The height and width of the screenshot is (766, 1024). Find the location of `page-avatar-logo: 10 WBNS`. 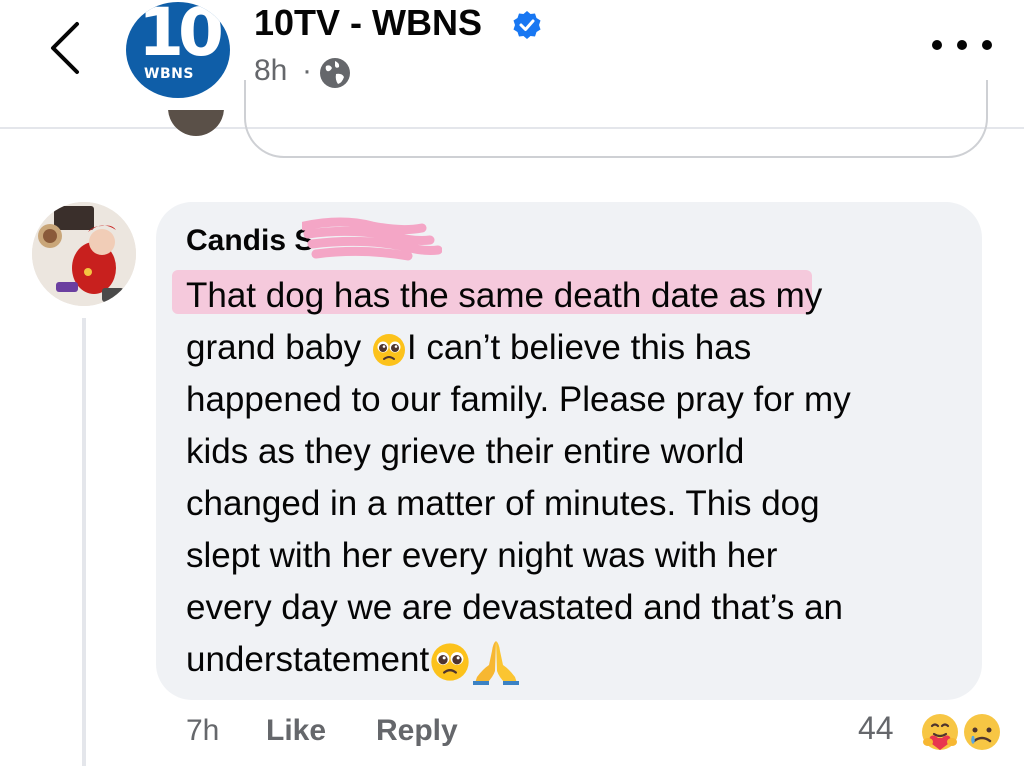

page-avatar-logo: 10 WBNS is located at coordinates (178, 50).